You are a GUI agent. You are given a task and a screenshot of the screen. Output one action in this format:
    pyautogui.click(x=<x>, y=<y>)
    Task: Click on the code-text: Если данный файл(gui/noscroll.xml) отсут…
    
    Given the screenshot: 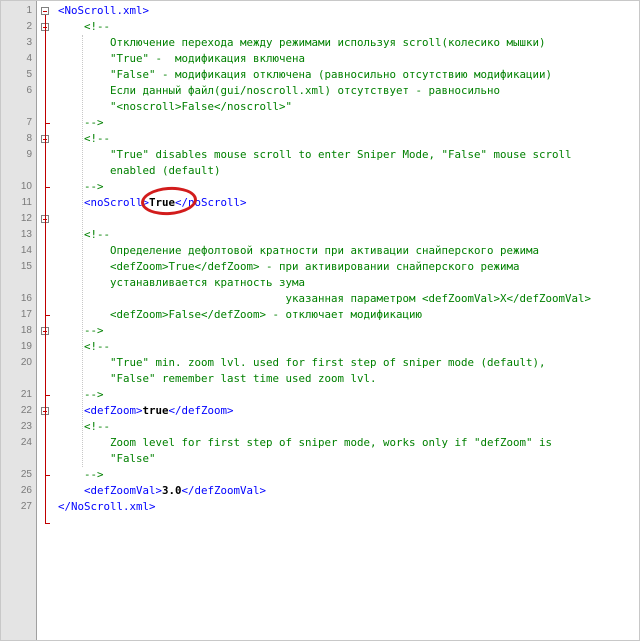 What is the action you would take?
    pyautogui.click(x=279, y=91)
    